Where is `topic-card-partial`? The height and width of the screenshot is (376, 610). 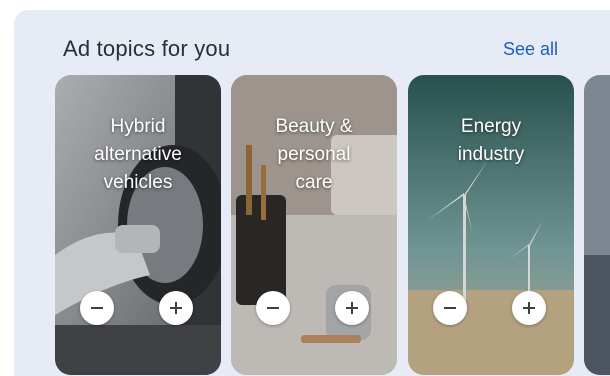 topic-card-partial is located at coordinates (597, 225).